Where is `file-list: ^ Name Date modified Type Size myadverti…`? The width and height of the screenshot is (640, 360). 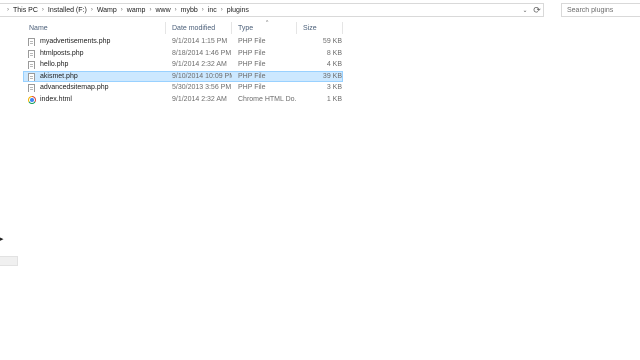 file-list: ^ Name Date modified Type Size myadverti… is located at coordinates (183, 62).